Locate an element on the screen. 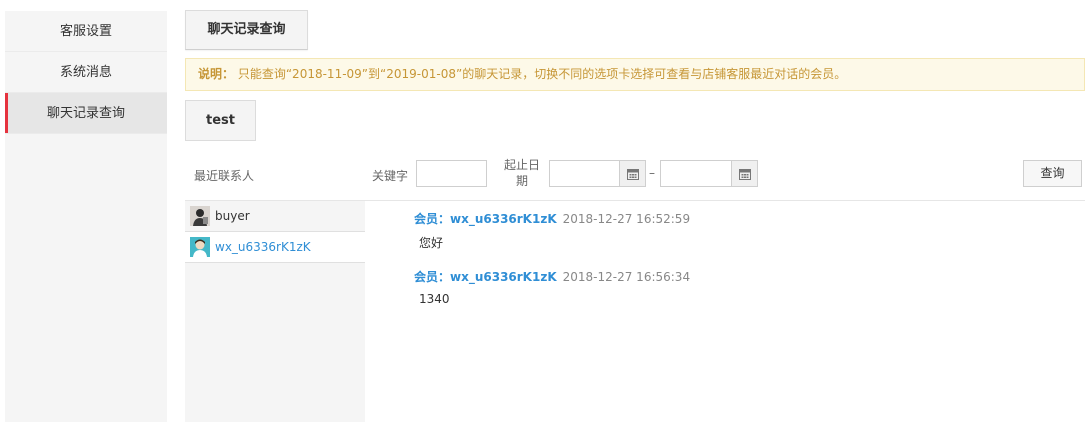 Image resolution: width=1089 pixels, height=422 pixels. keyword-input is located at coordinates (451, 173).